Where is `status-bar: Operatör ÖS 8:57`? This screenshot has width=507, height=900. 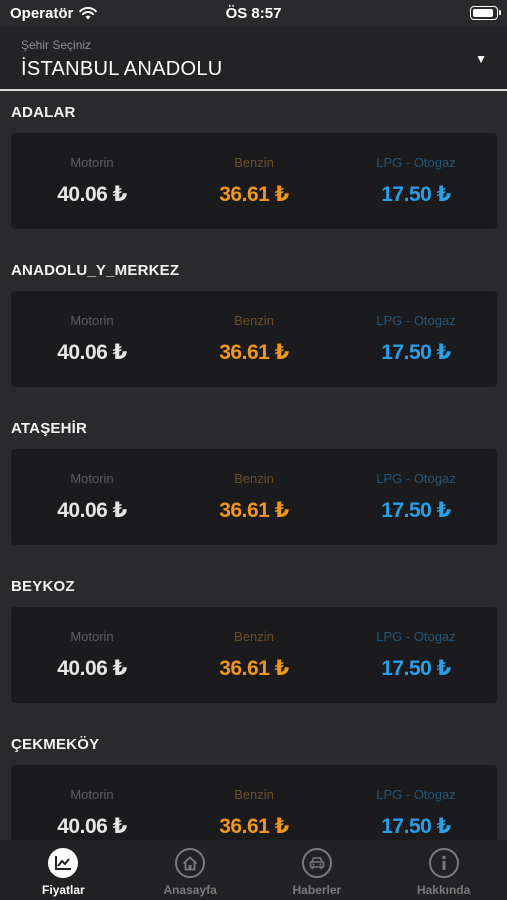 status-bar: Operatör ÖS 8:57 is located at coordinates (253, 13).